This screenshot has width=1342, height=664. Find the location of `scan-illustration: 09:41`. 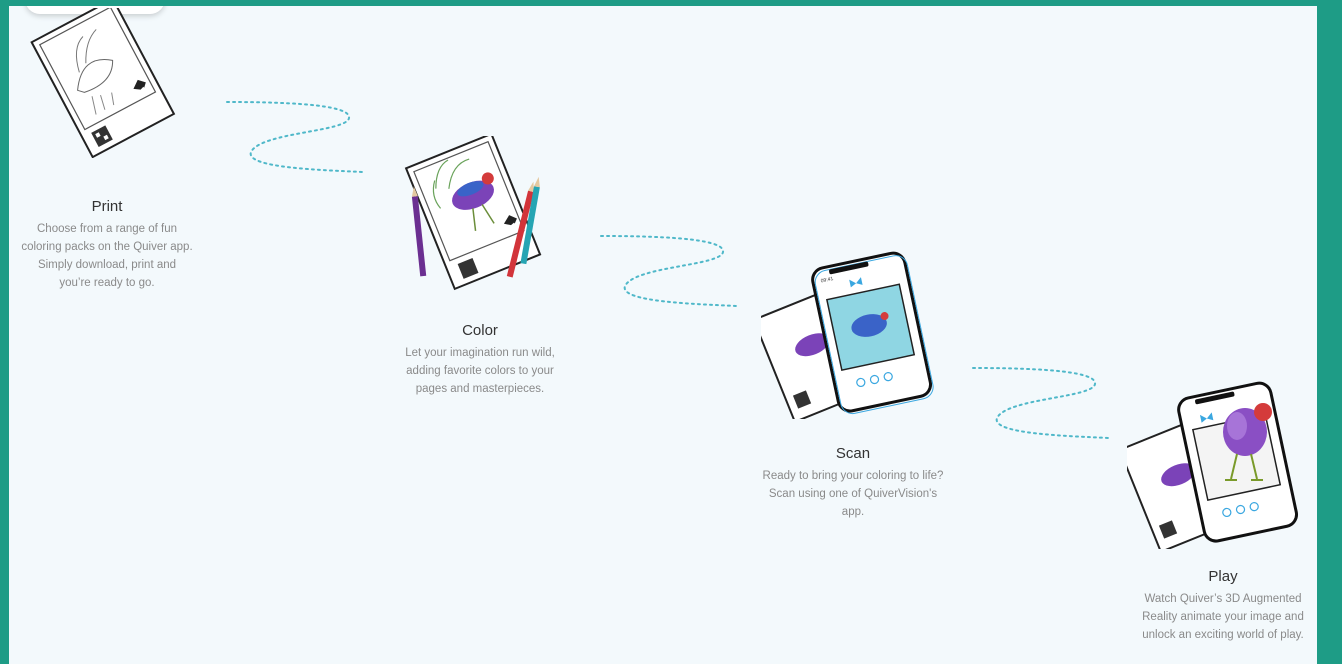

scan-illustration: 09:41 is located at coordinates (847, 335).